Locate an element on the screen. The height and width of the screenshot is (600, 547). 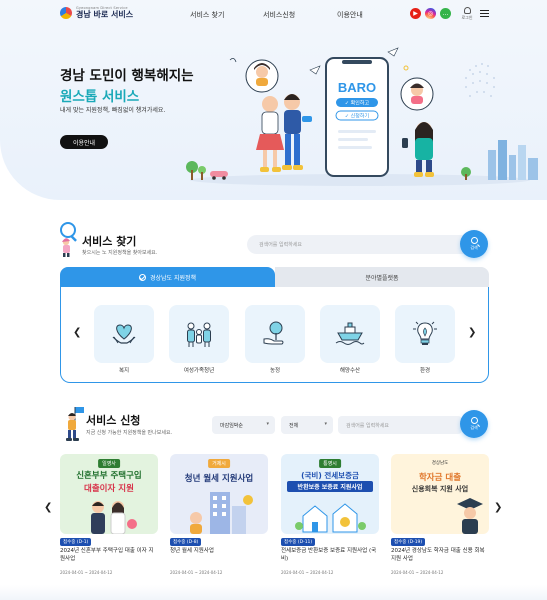
category-welfare: 복지 is located at coordinates (124, 339).